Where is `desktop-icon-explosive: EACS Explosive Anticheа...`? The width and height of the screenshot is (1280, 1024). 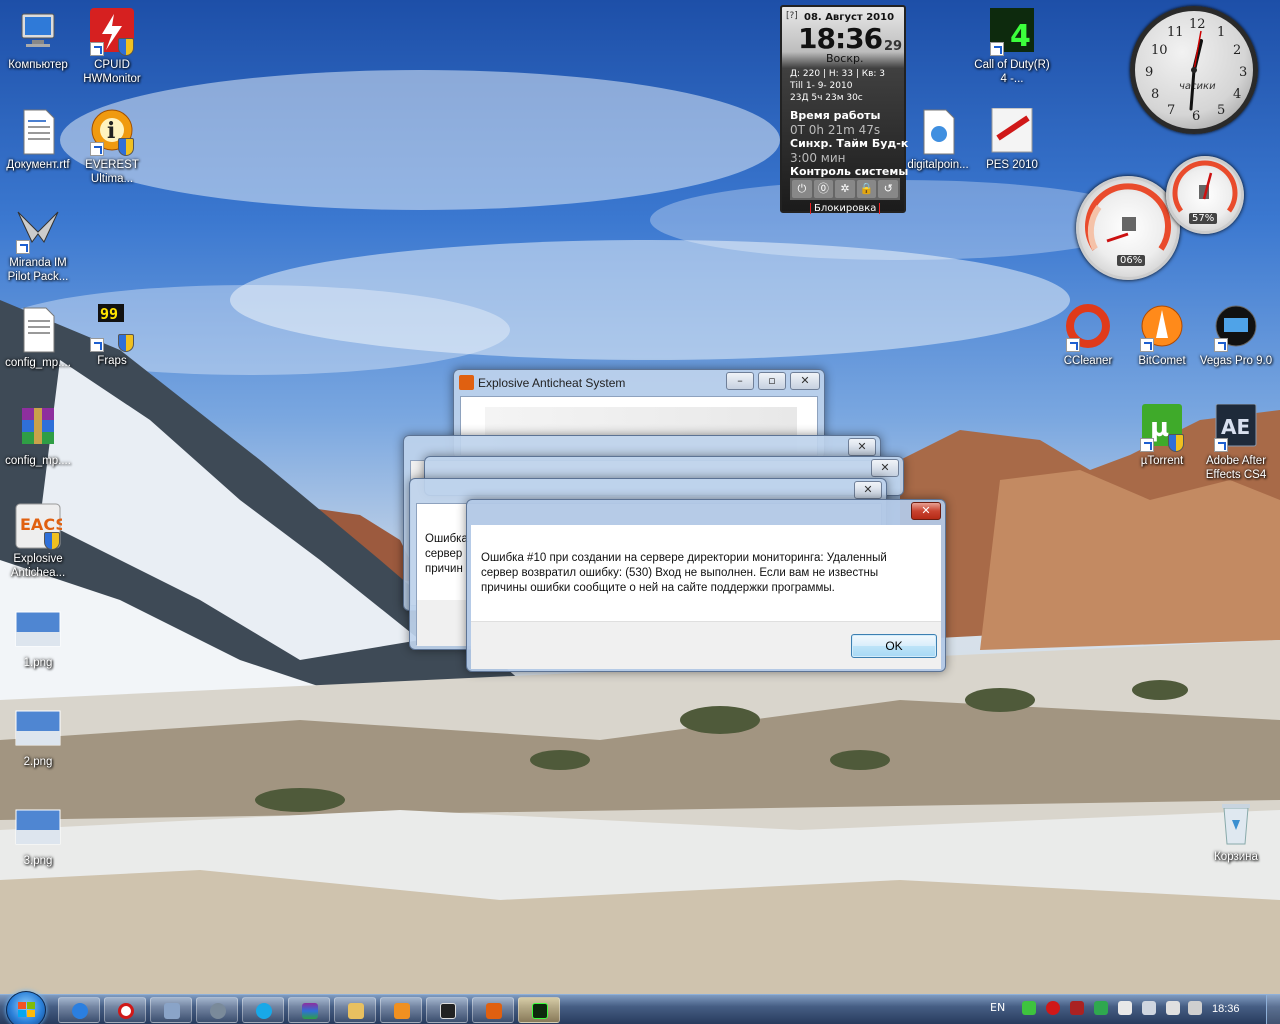
desktop-icon-explosive: EACS Explosive Anticheа... is located at coordinates (38, 541).